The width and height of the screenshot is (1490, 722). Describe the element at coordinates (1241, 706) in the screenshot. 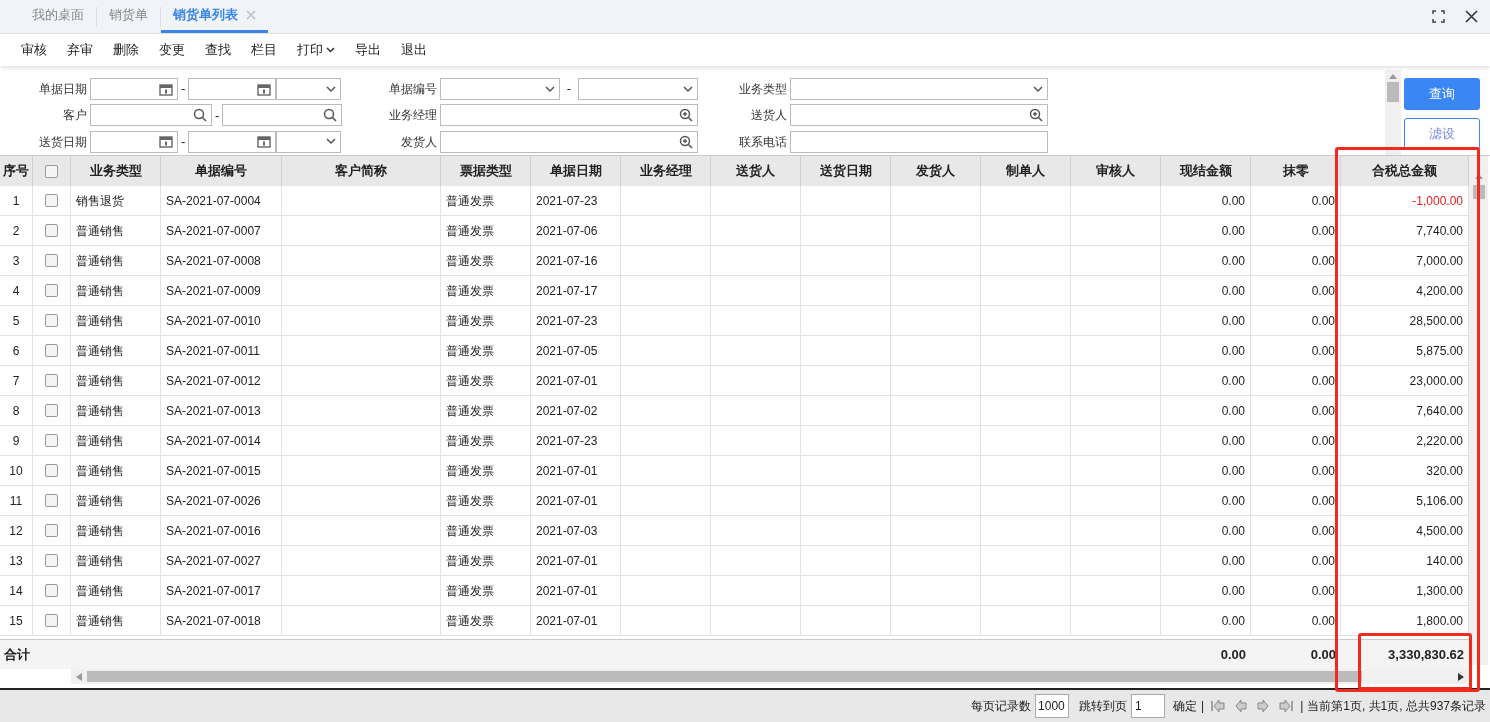

I see `previous-page-icon` at that location.